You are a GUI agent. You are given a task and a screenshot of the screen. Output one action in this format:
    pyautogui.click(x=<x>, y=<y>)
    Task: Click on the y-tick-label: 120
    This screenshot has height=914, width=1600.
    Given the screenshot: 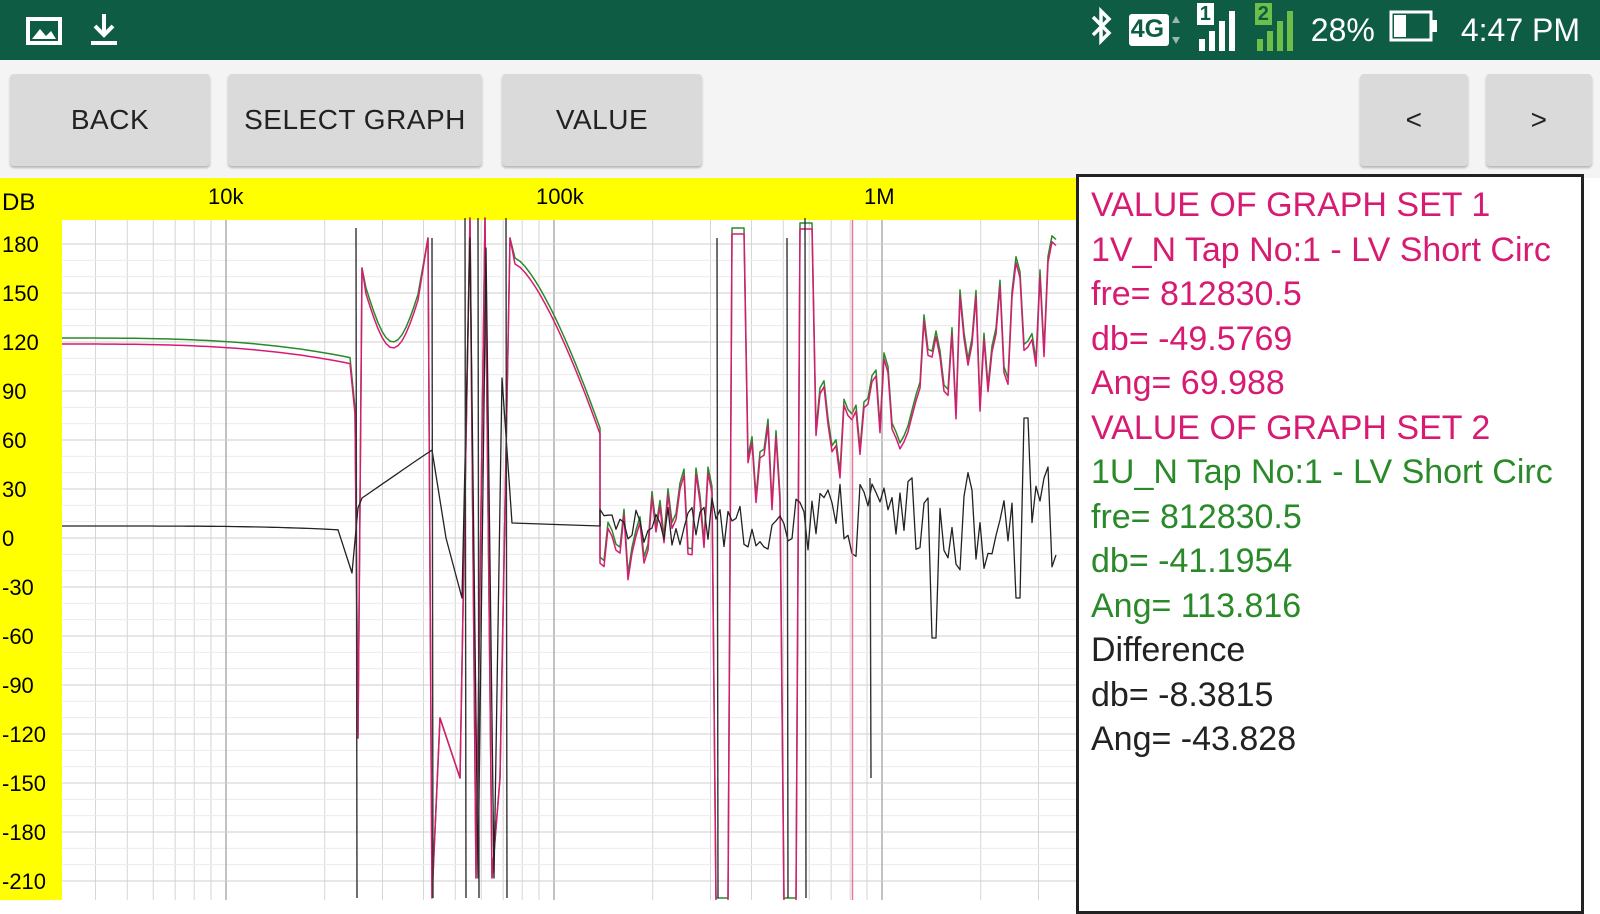 What is the action you would take?
    pyautogui.click(x=20, y=342)
    